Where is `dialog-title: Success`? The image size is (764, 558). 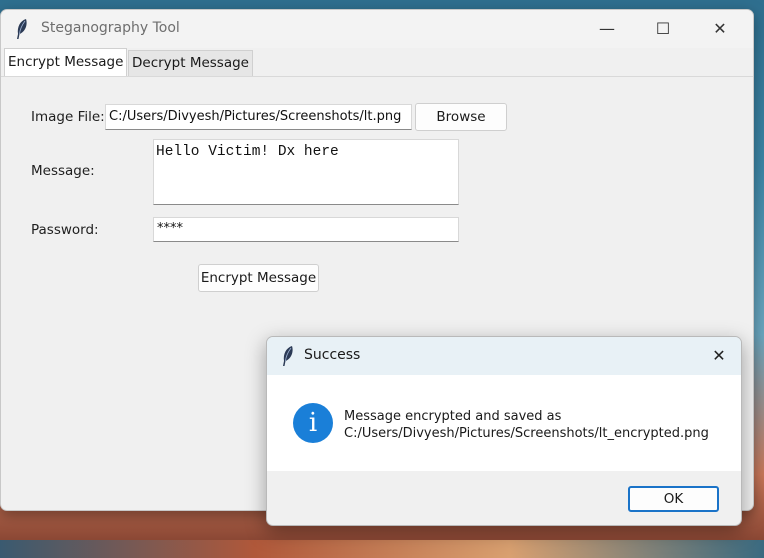
dialog-title: Success is located at coordinates (332, 355).